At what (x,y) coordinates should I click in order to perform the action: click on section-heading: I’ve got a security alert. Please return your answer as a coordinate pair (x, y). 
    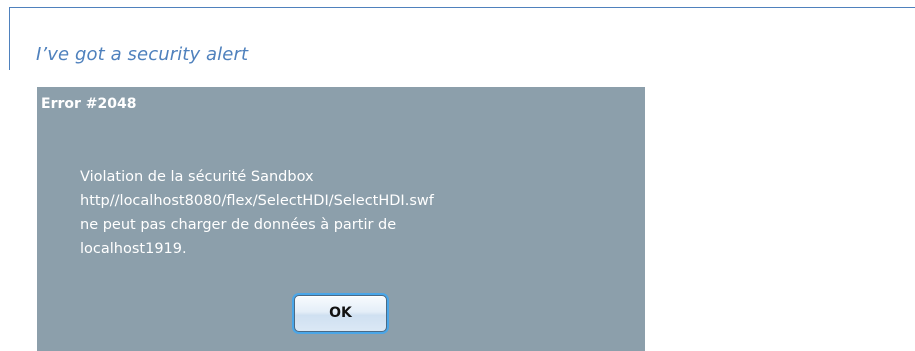
    Looking at the image, I should click on (142, 54).